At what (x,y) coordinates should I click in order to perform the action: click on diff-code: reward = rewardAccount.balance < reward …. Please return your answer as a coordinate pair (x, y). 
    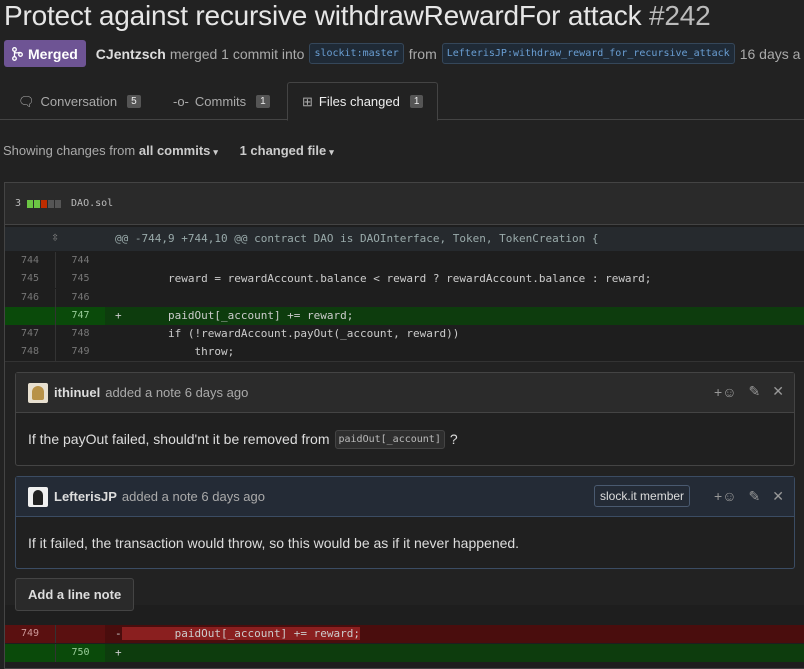
    Looking at the image, I should click on (383, 278).